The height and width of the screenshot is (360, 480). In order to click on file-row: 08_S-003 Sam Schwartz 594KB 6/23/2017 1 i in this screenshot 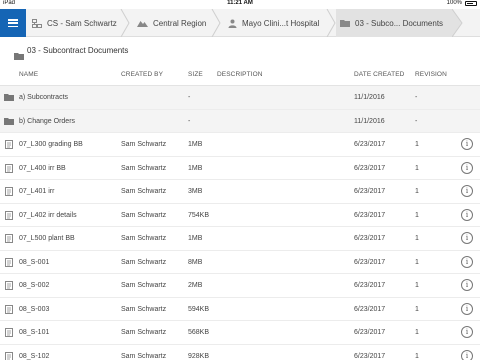, I will do `click(240, 309)`.